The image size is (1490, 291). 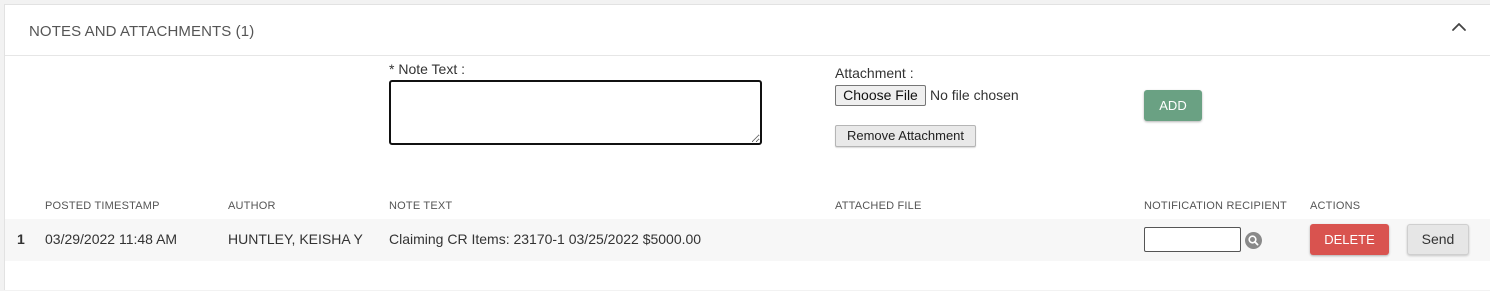 What do you see at coordinates (880, 95) in the screenshot?
I see `choose-file-button: Choose File` at bounding box center [880, 95].